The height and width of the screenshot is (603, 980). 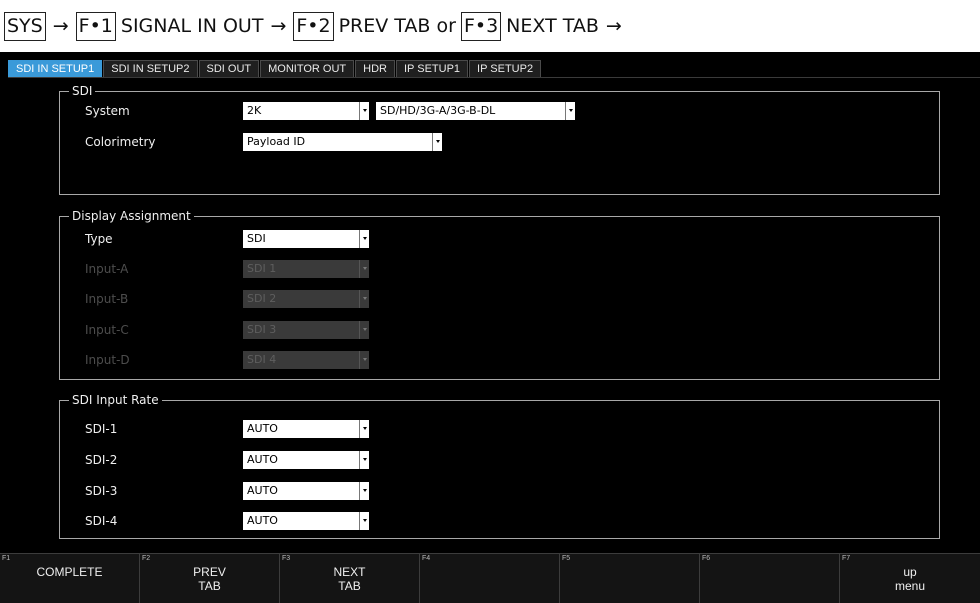 What do you see at coordinates (107, 299) in the screenshot?
I see `input-b-label: Input-B` at bounding box center [107, 299].